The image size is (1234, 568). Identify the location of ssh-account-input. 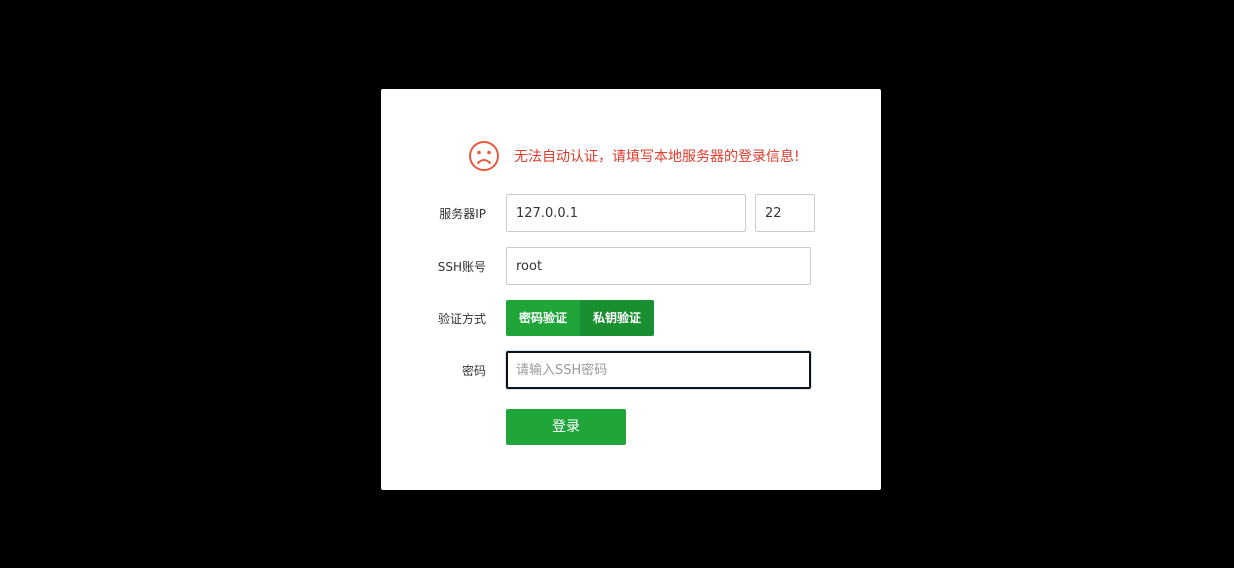
(658, 266).